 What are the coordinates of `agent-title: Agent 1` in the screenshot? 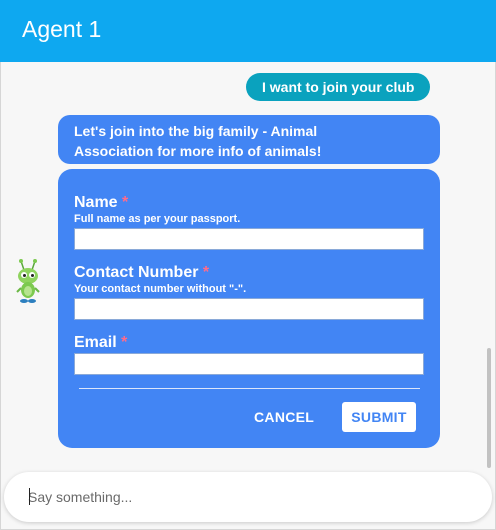 It's located at (62, 29).